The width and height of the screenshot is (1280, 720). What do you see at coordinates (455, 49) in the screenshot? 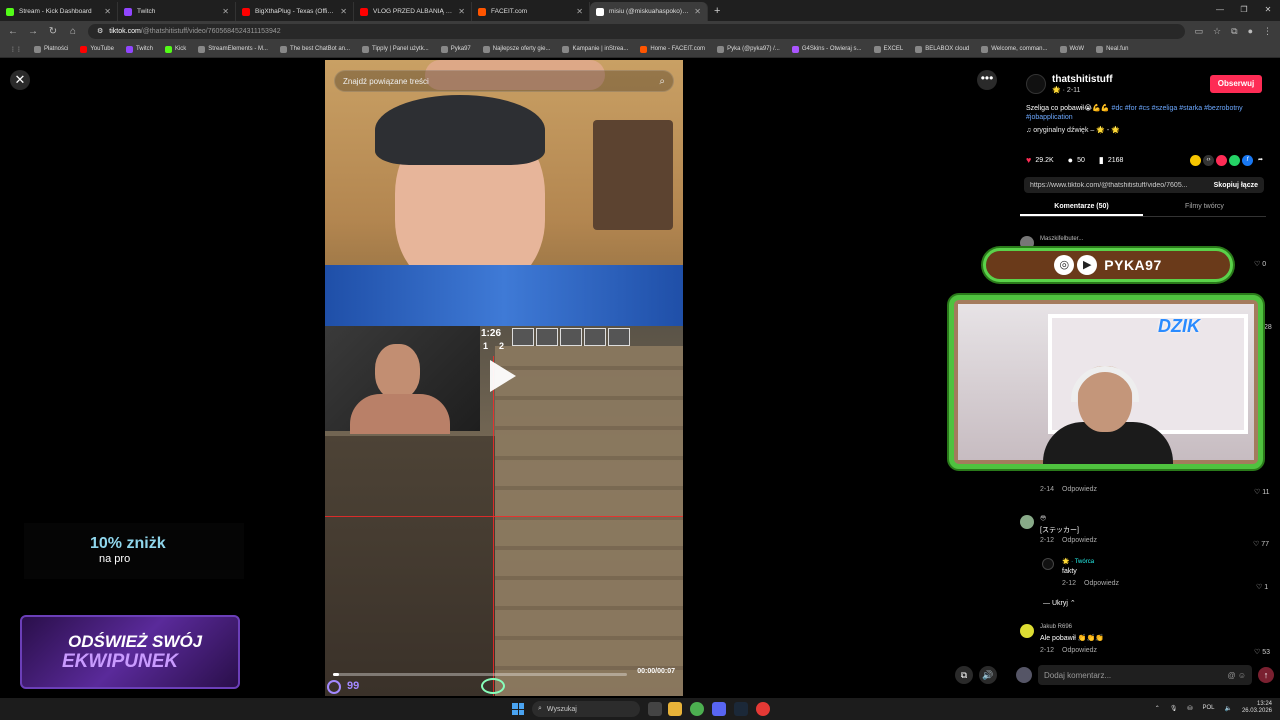
I see `bookmark: Pyka97` at bounding box center [455, 49].